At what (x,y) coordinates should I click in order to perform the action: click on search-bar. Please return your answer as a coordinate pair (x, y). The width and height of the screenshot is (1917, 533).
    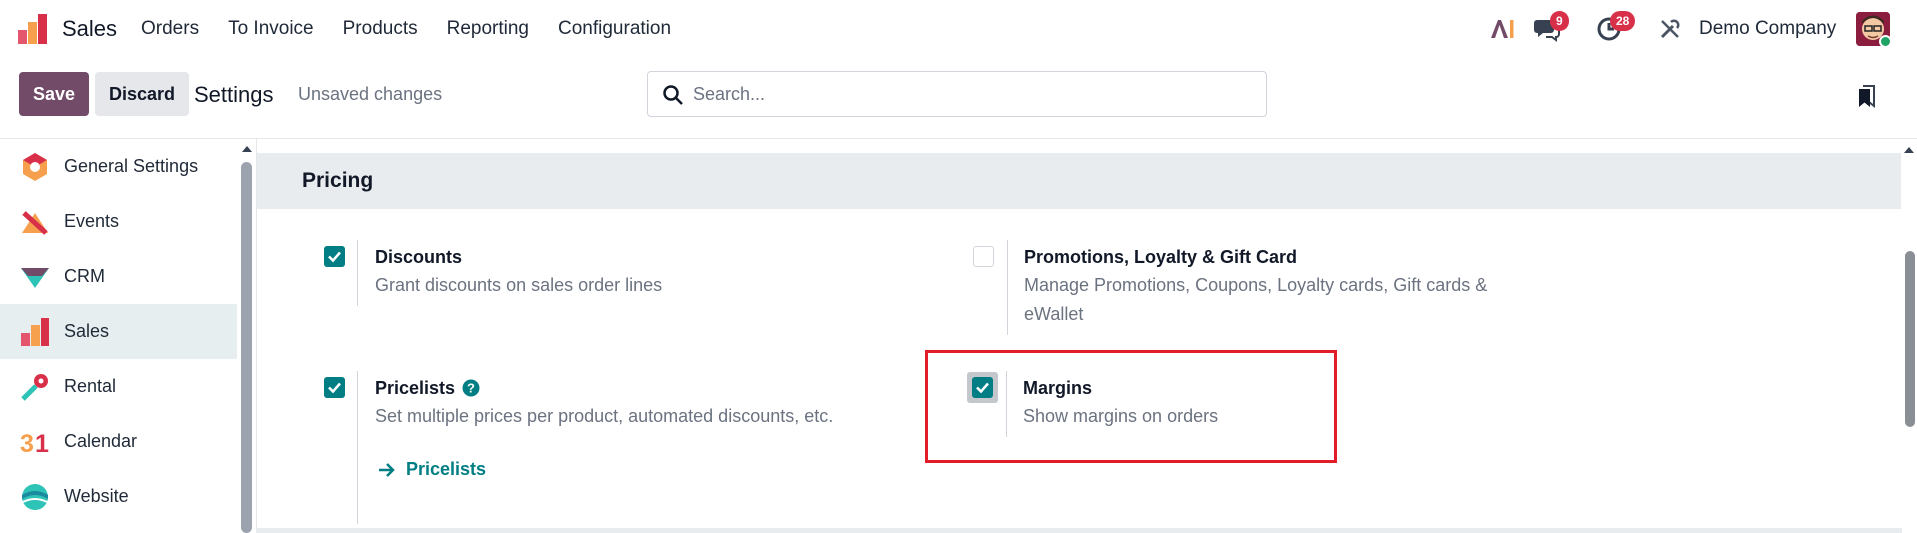
    Looking at the image, I should click on (957, 94).